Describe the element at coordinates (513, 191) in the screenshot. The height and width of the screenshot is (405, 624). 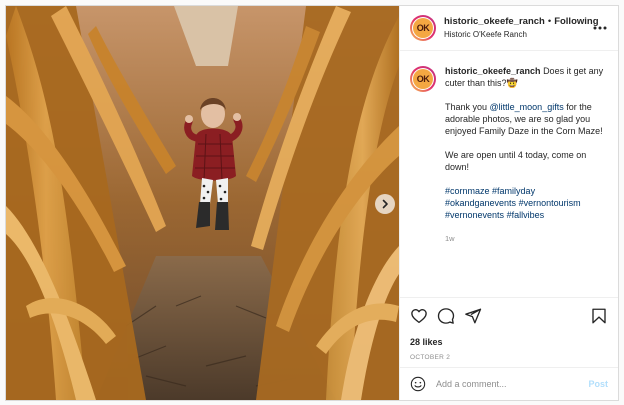
I see `hashtag-link: #familyday` at that location.